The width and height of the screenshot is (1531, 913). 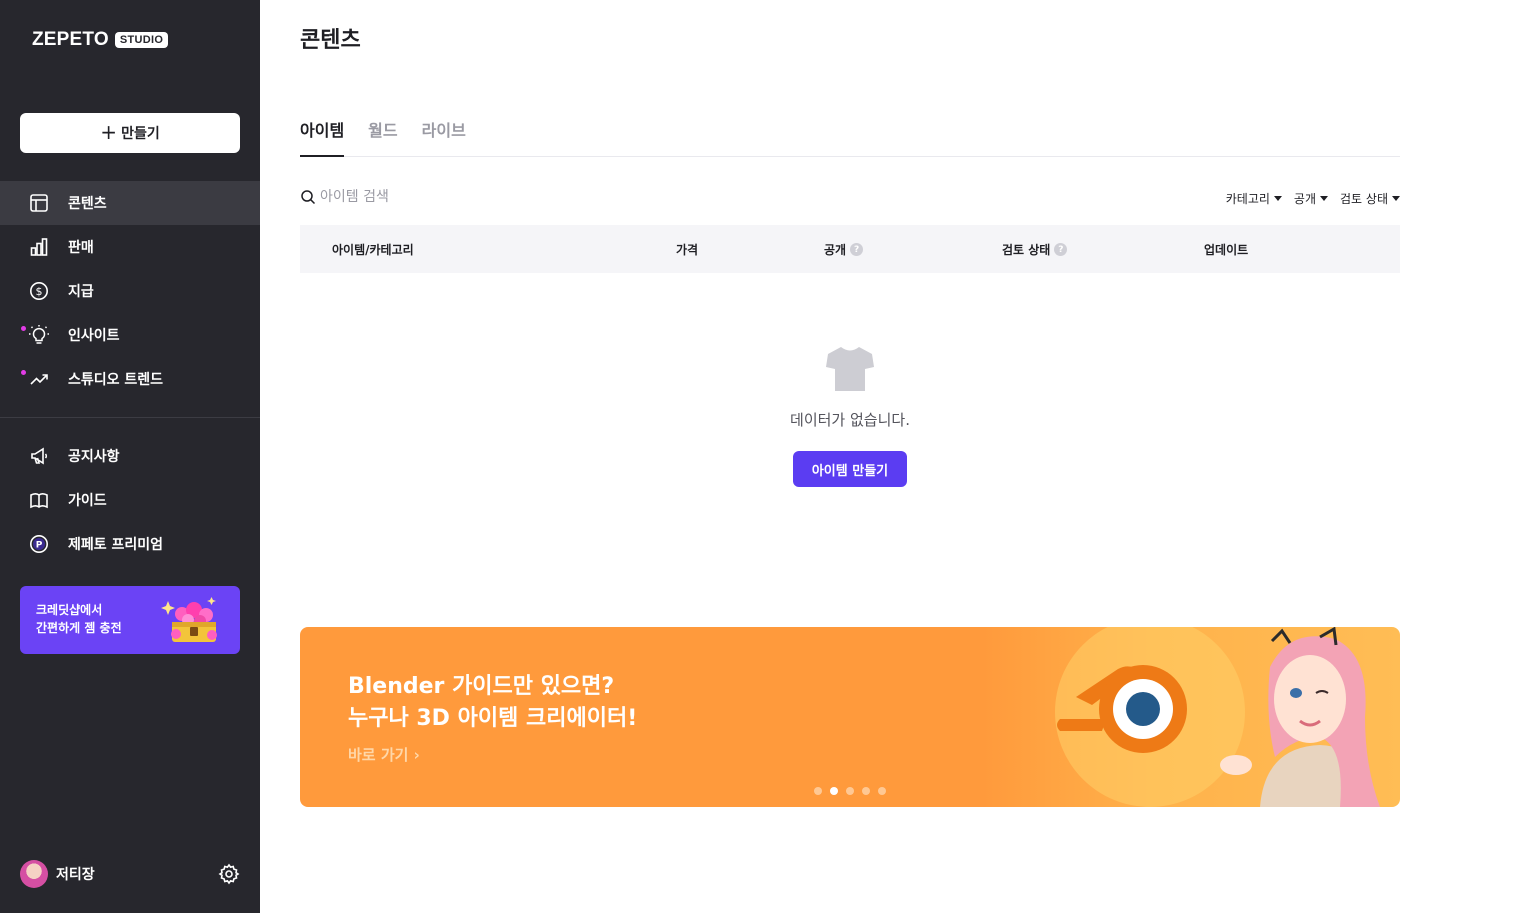 I want to click on column-label: 검토 상태, so click(x=1026, y=250).